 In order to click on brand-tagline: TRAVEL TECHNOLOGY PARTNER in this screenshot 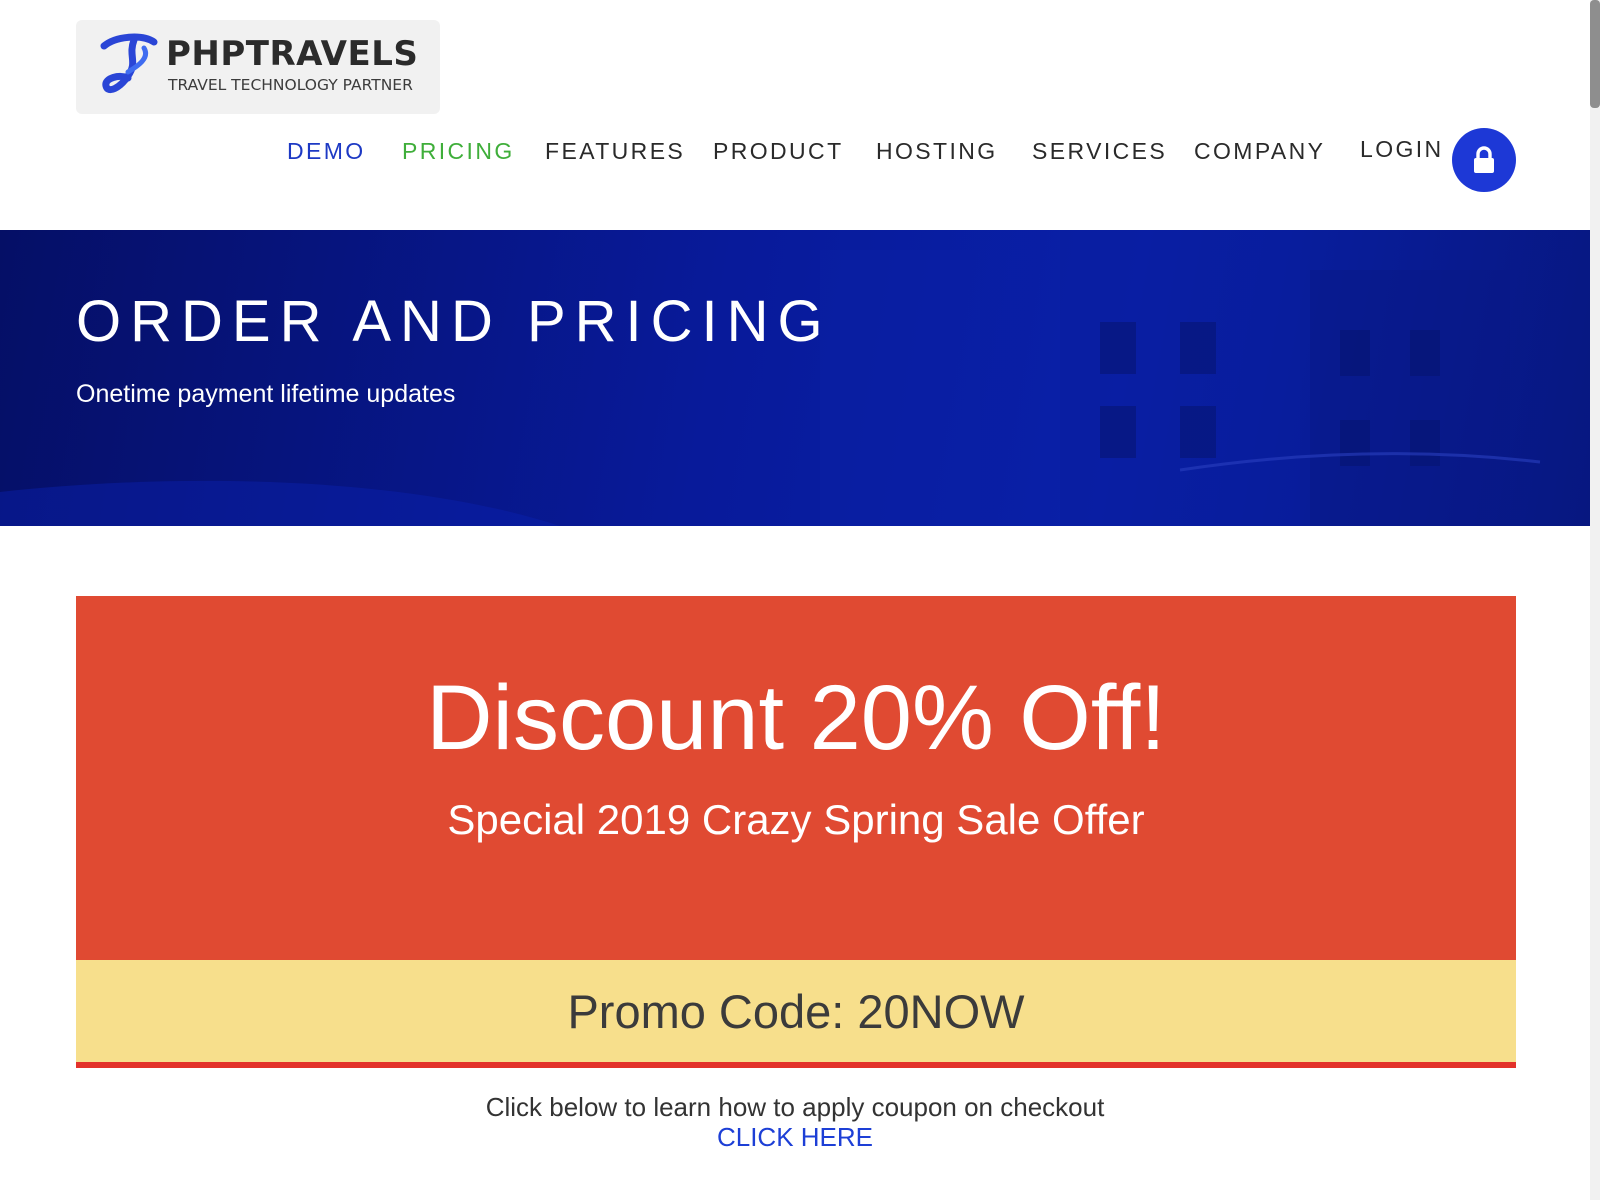, I will do `click(290, 85)`.